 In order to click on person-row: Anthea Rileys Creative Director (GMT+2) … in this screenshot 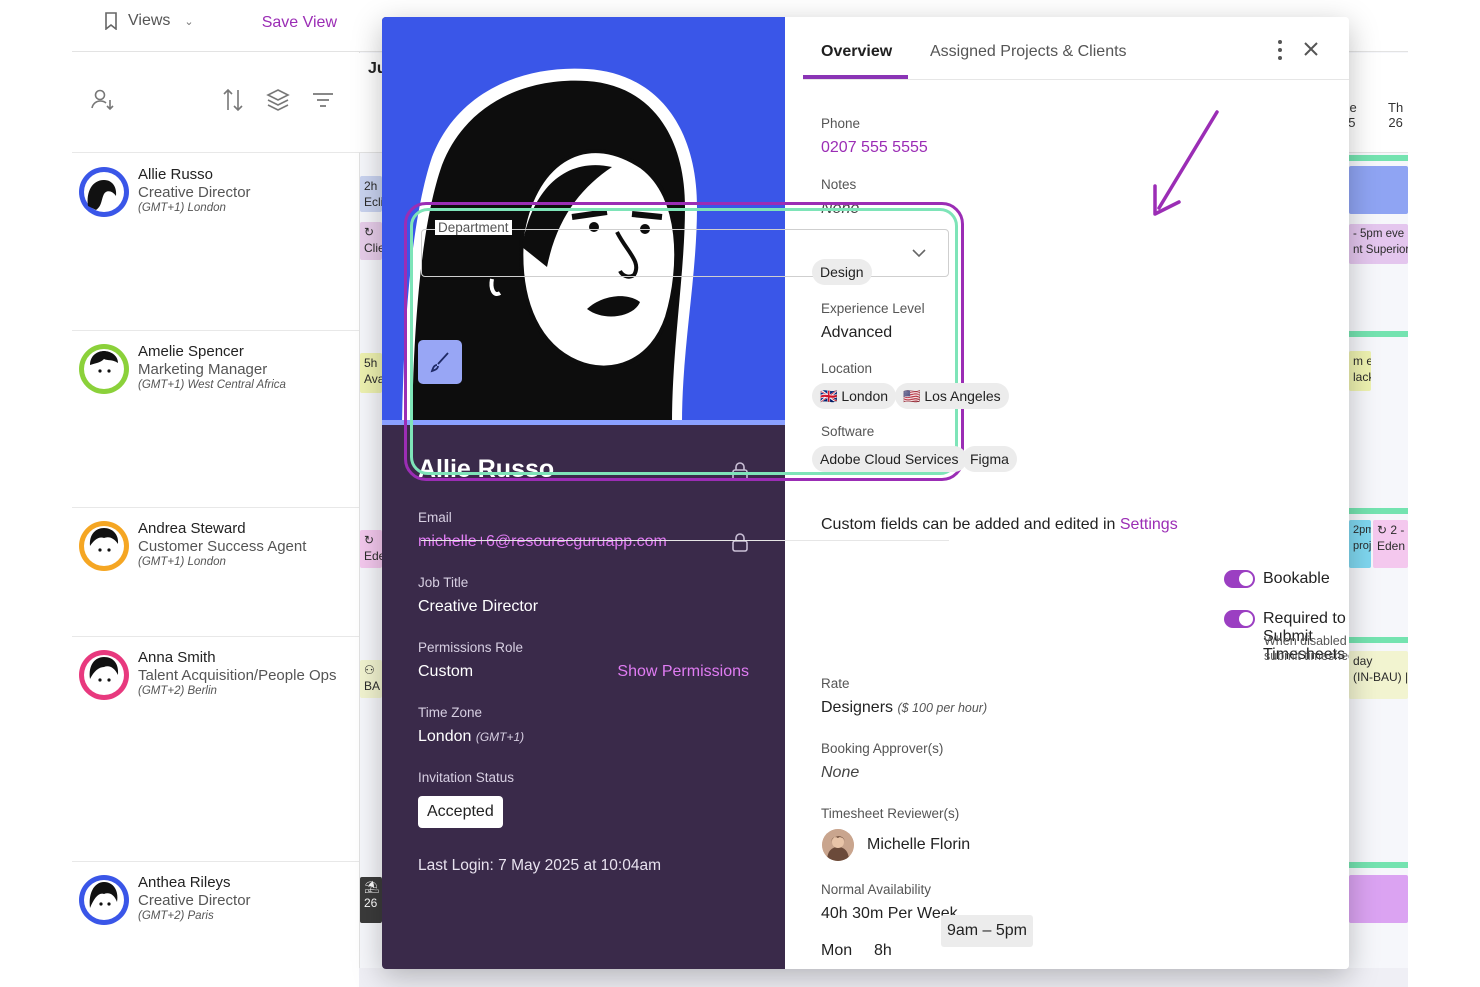, I will do `click(215, 924)`.